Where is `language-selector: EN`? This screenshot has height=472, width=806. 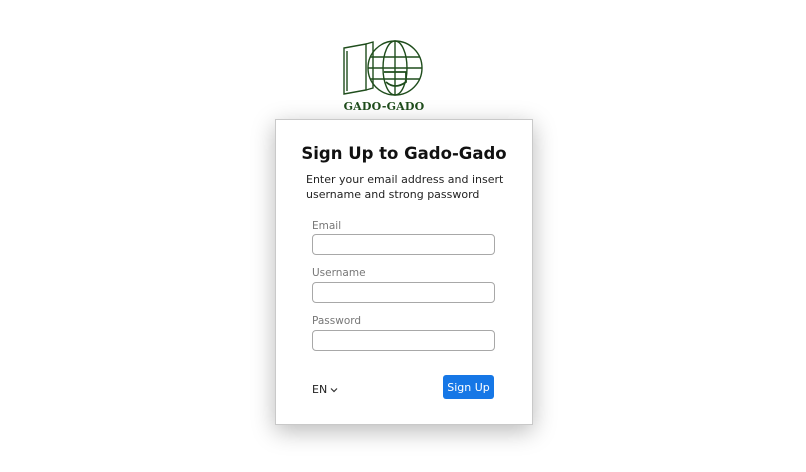
language-selector: EN is located at coordinates (325, 389).